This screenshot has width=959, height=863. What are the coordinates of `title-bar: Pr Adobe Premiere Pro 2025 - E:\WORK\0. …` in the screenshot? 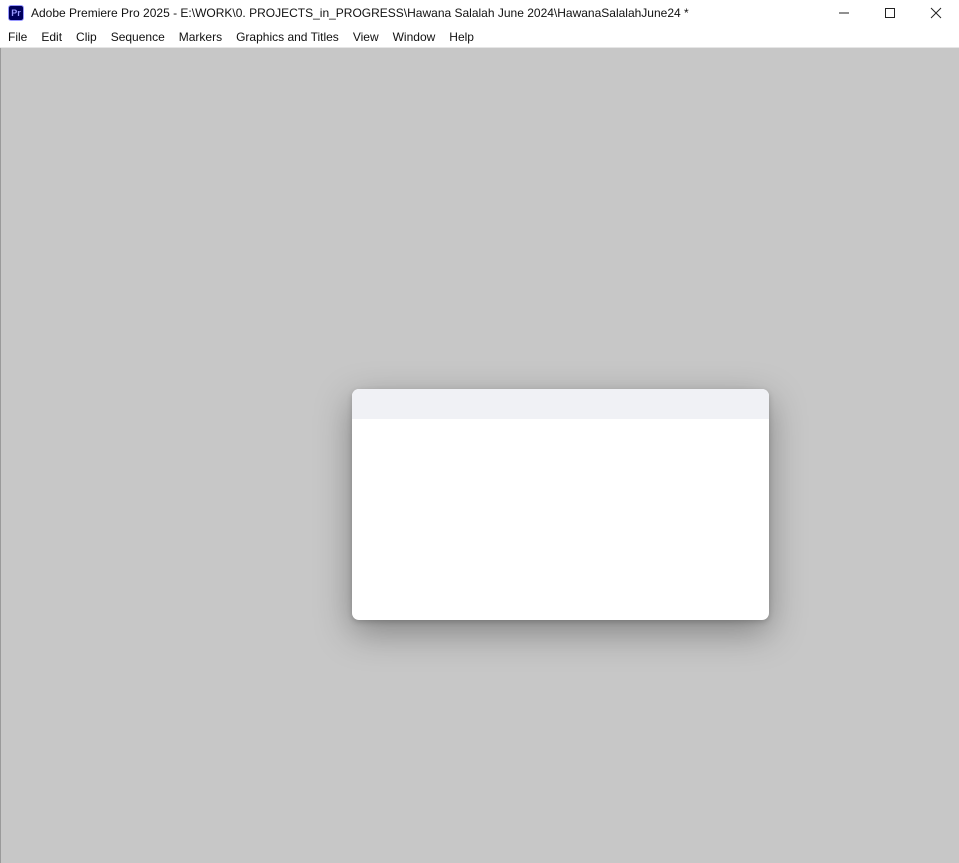 It's located at (479, 13).